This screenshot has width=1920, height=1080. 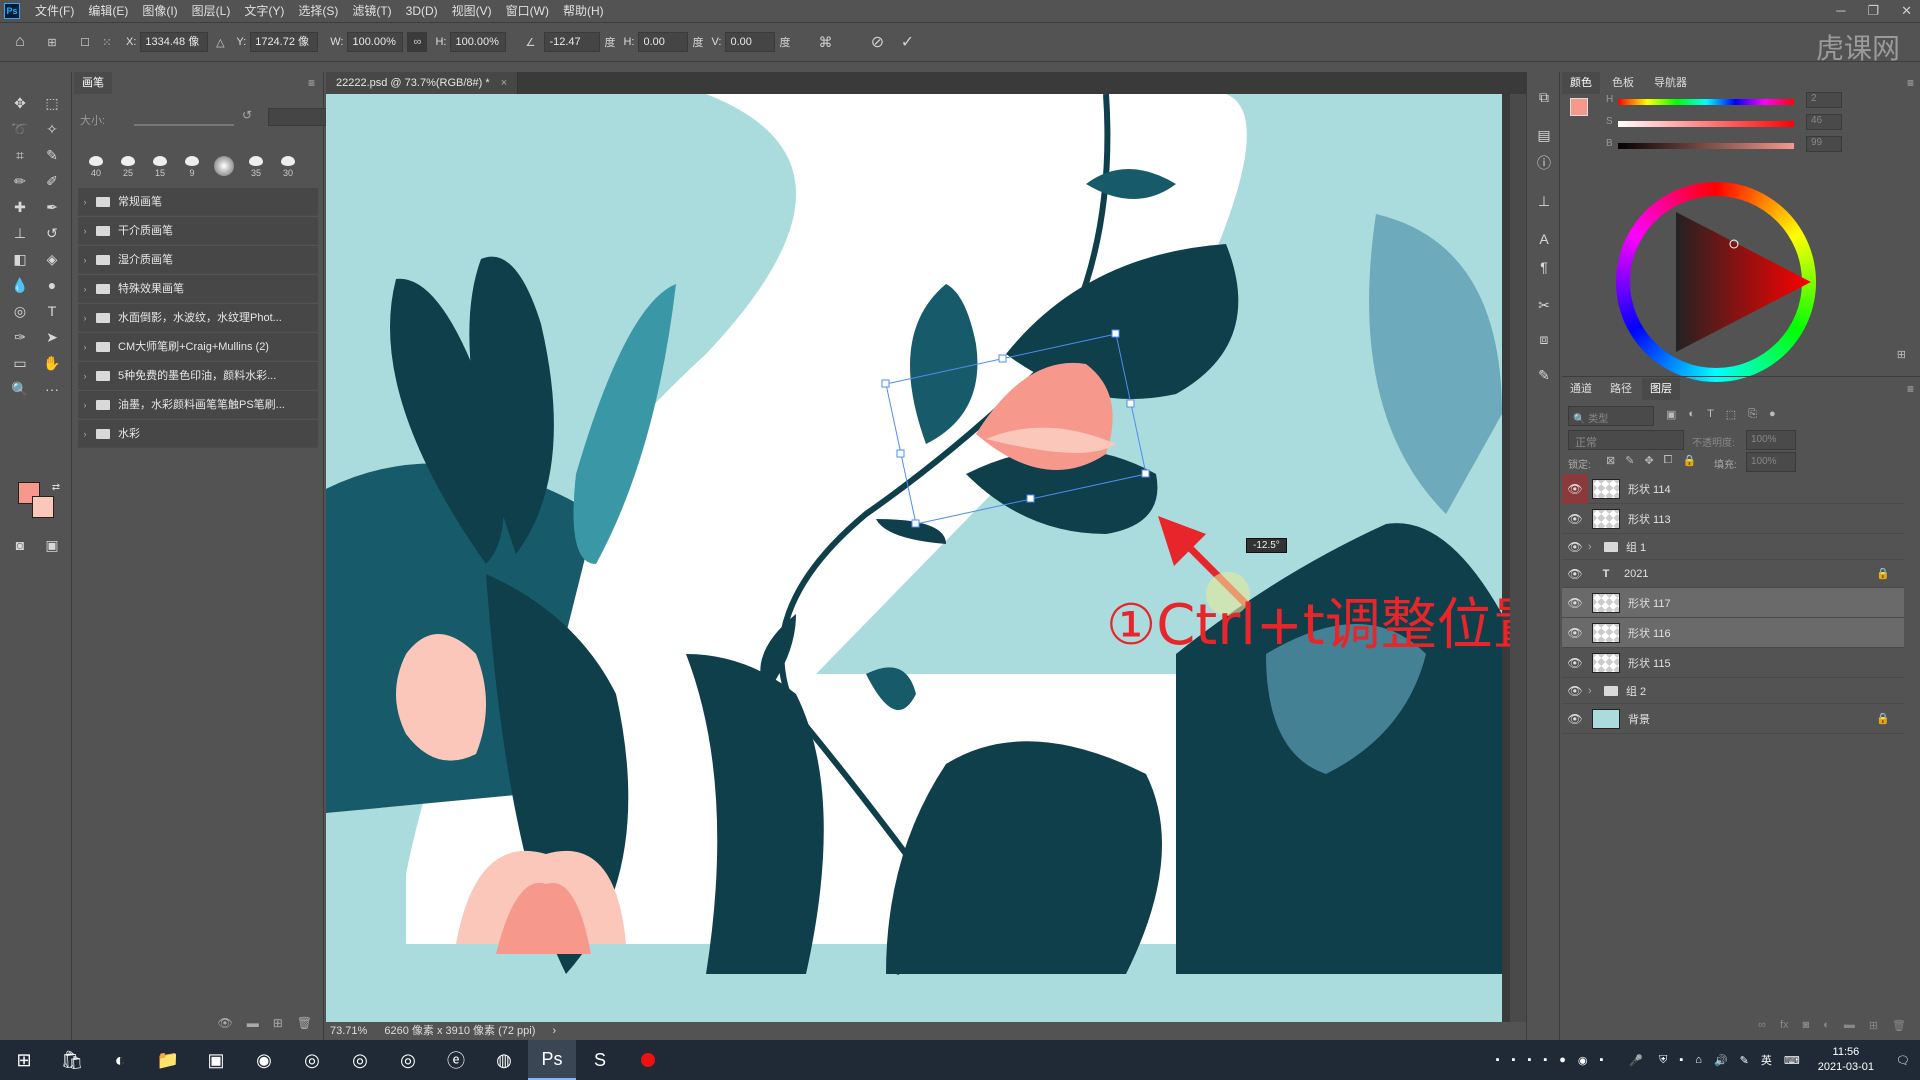 I want to click on h-field: 2, so click(x=1824, y=100).